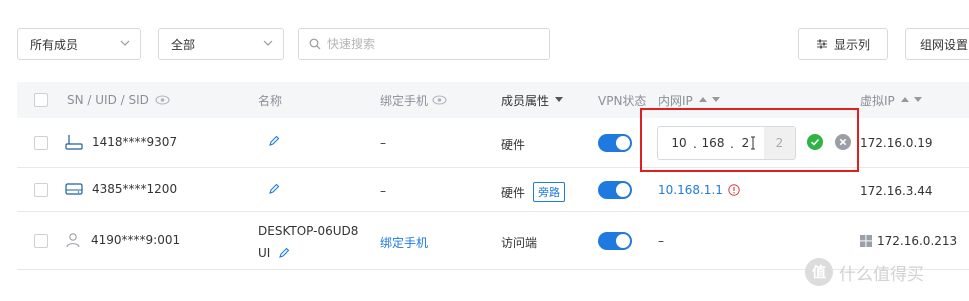 This screenshot has width=969, height=301. I want to click on row-id: 4385****1200, so click(135, 189).